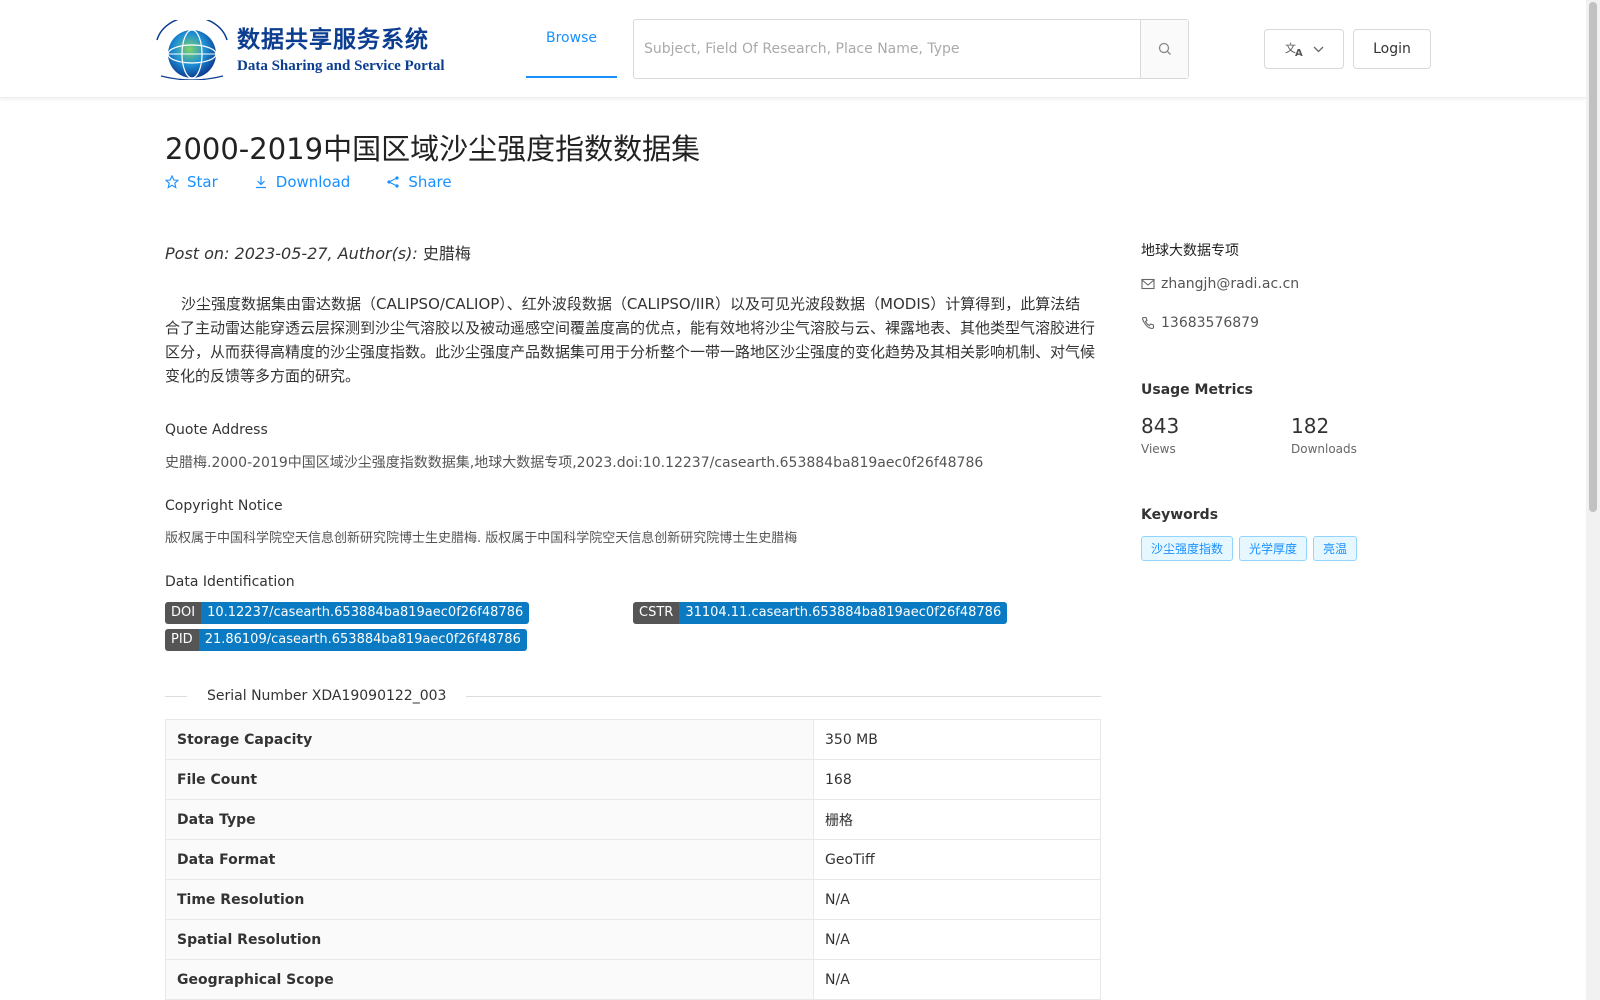 The width and height of the screenshot is (1600, 1000). I want to click on post-info: Post on: 2023-05-27, Author(s): 史腊梅, so click(318, 252).